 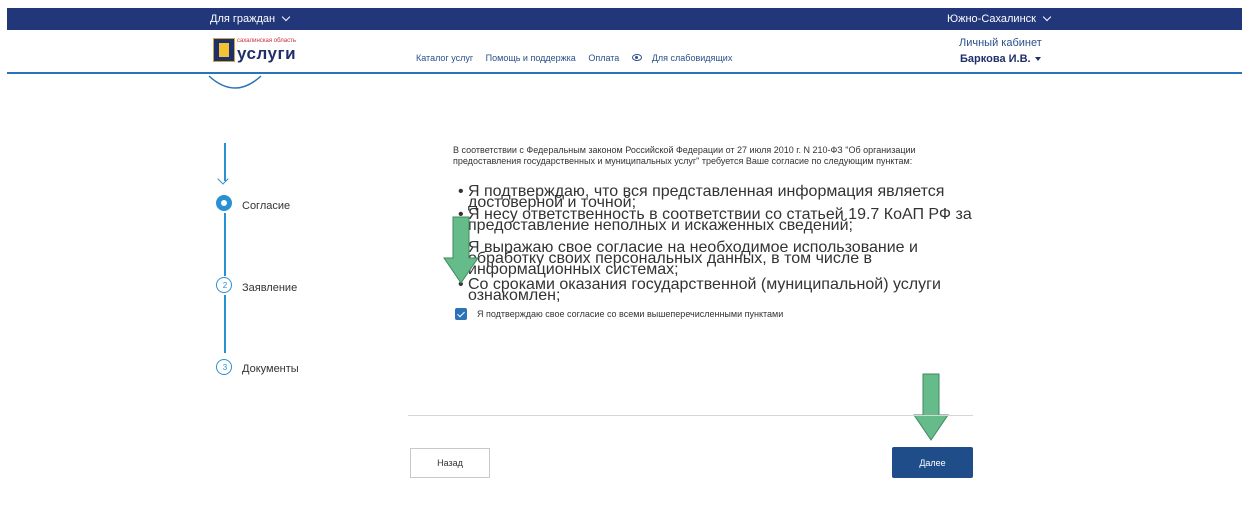 I want to click on for-citizens-dropdown: Для граждан, so click(x=250, y=18).